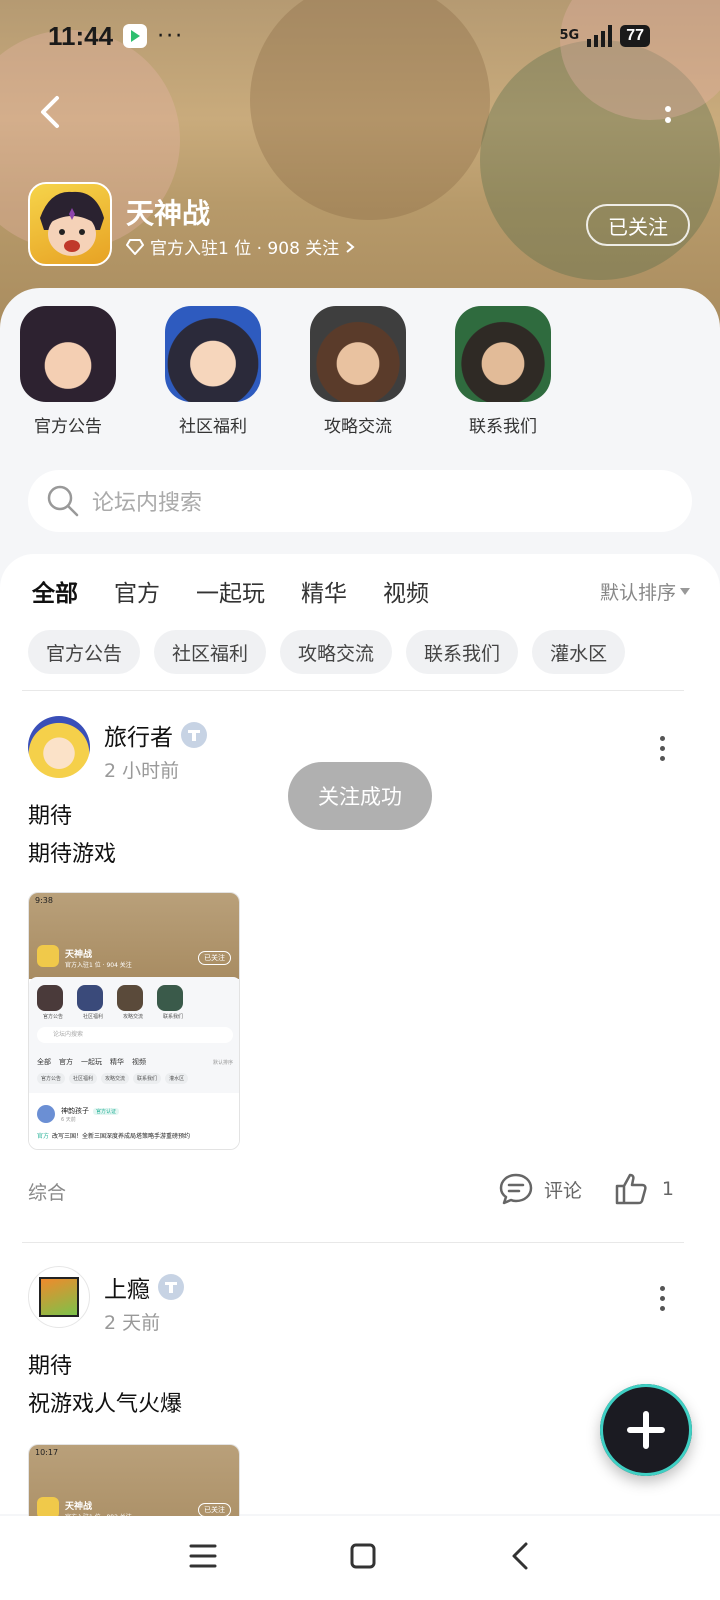 This screenshot has width=720, height=1600. I want to click on tab-featured: 精华, so click(324, 591).